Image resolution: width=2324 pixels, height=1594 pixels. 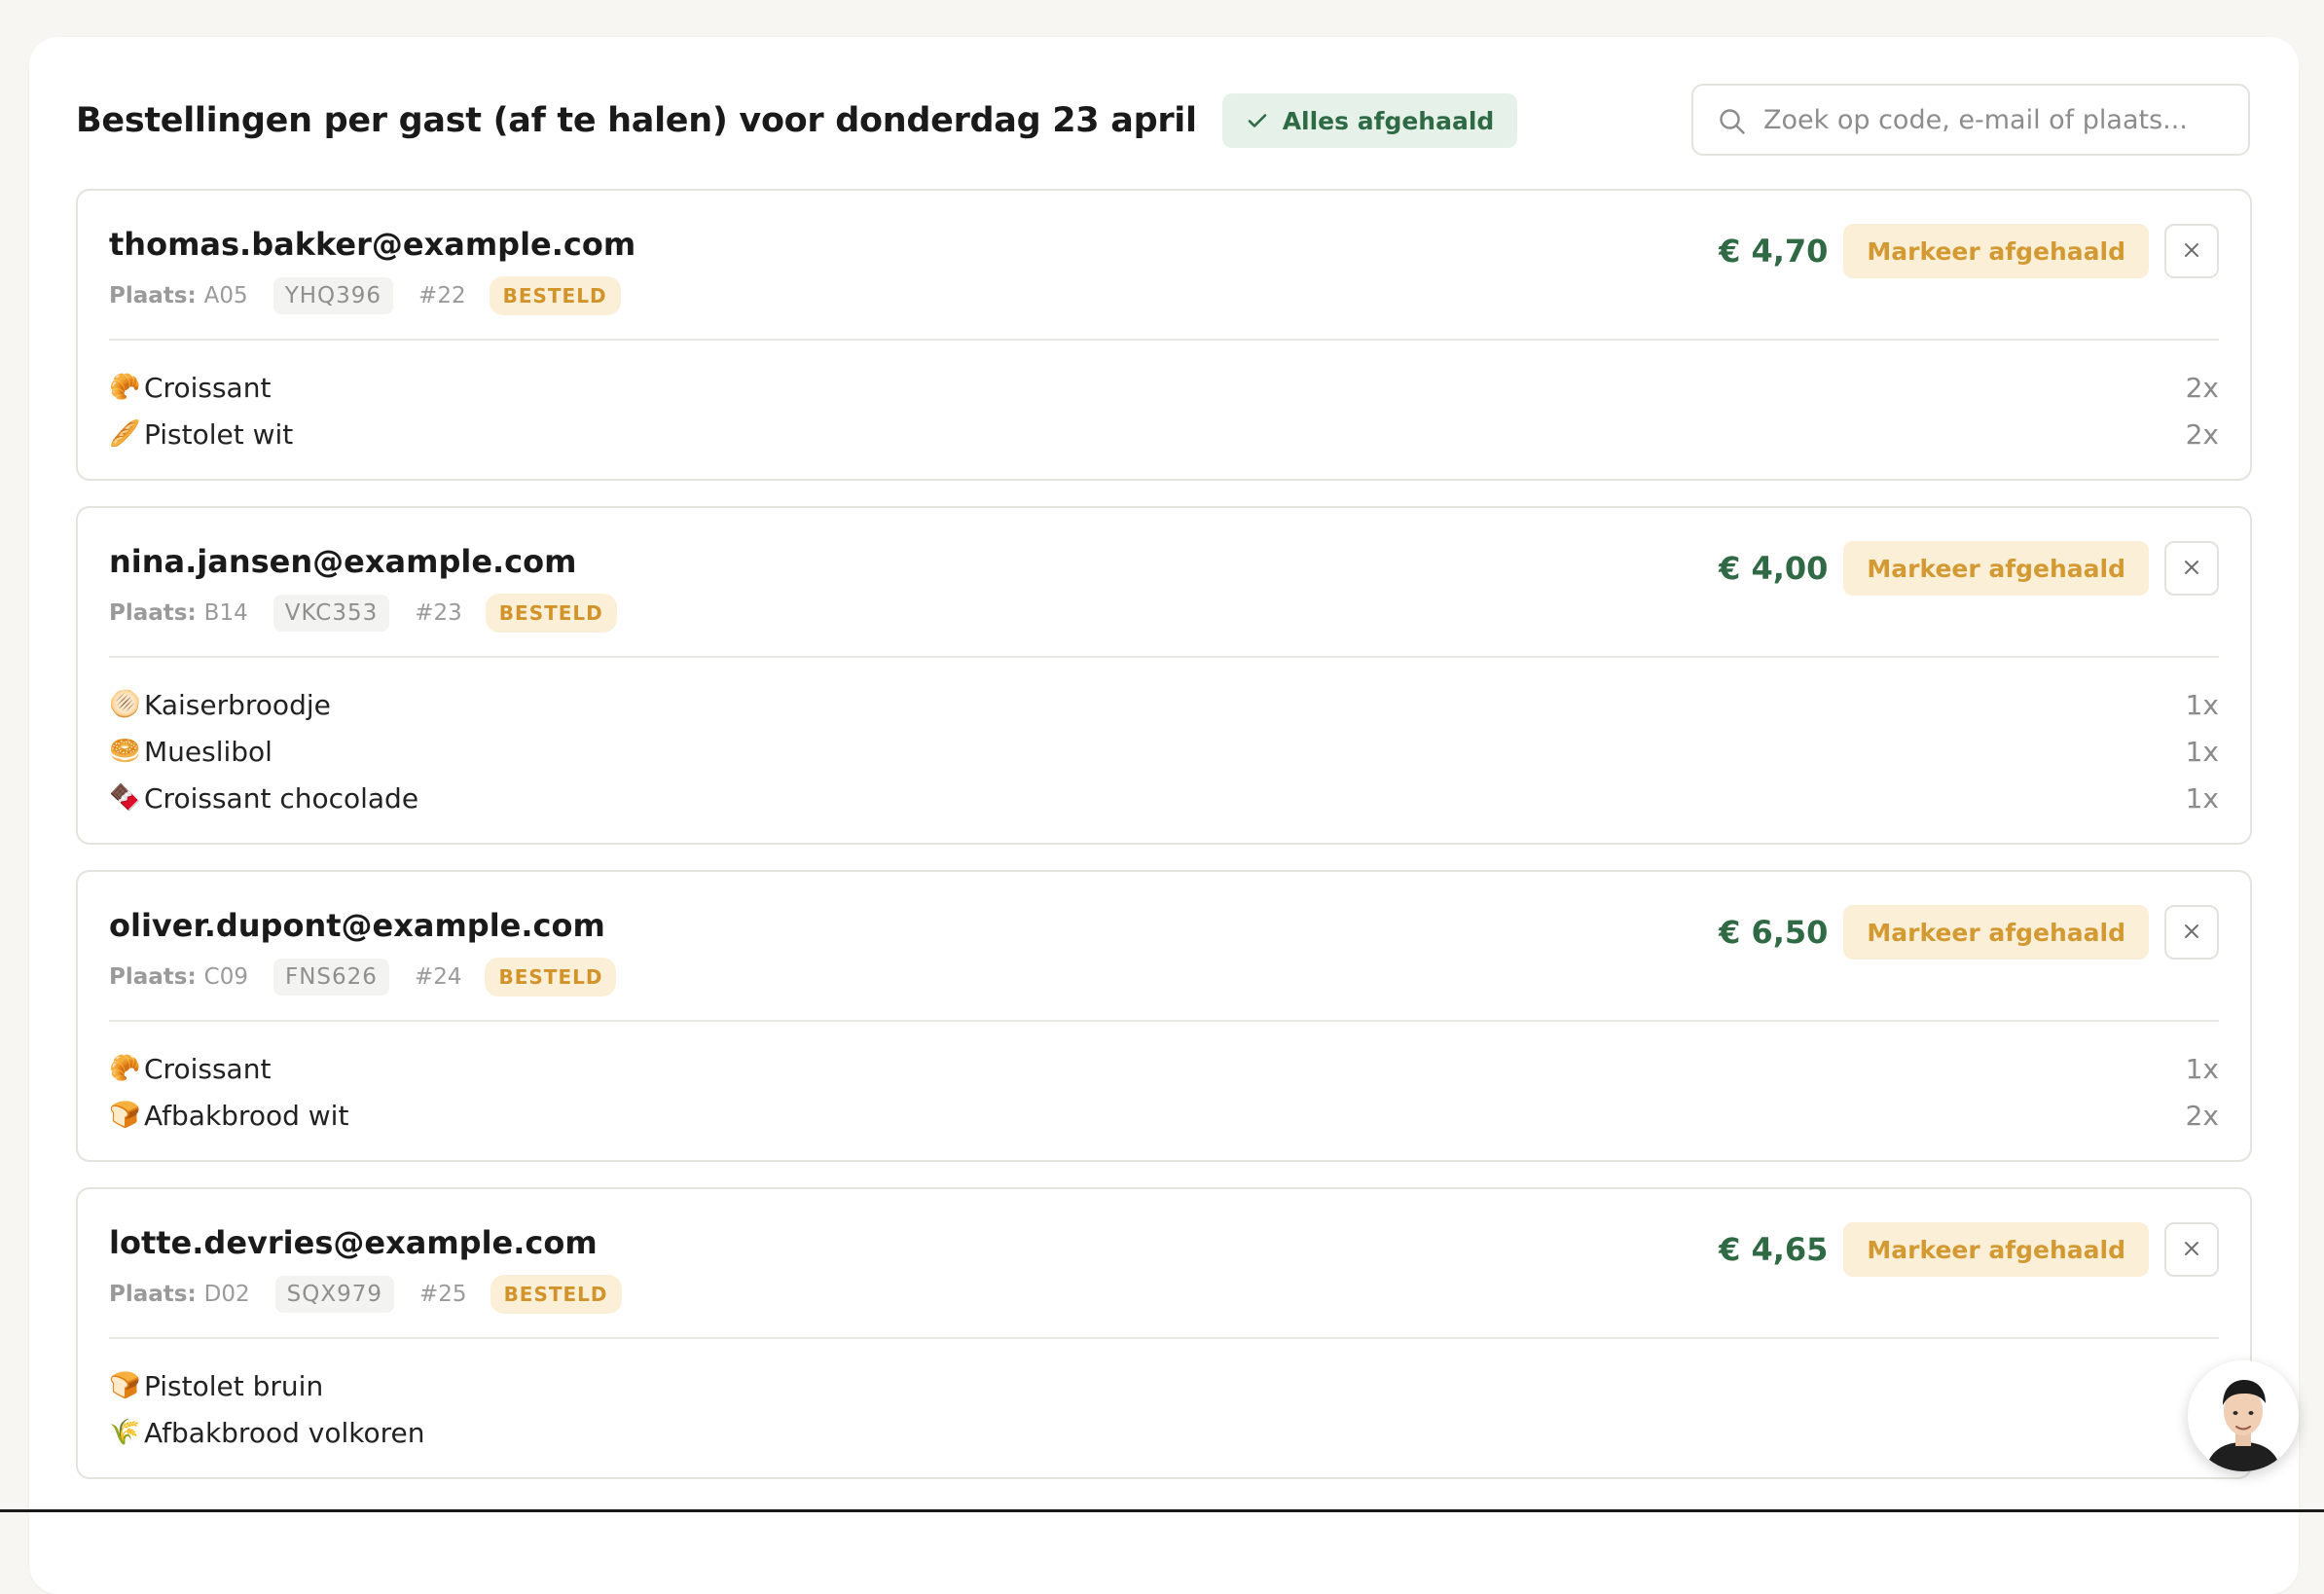 I want to click on order-actions: € 6,50 Markeer afgehaald, so click(x=1969, y=932).